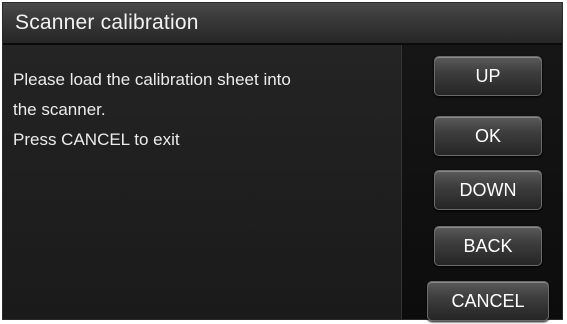 This screenshot has width=567, height=324. What do you see at coordinates (282, 24) in the screenshot?
I see `title-bar: Scanner calibration` at bounding box center [282, 24].